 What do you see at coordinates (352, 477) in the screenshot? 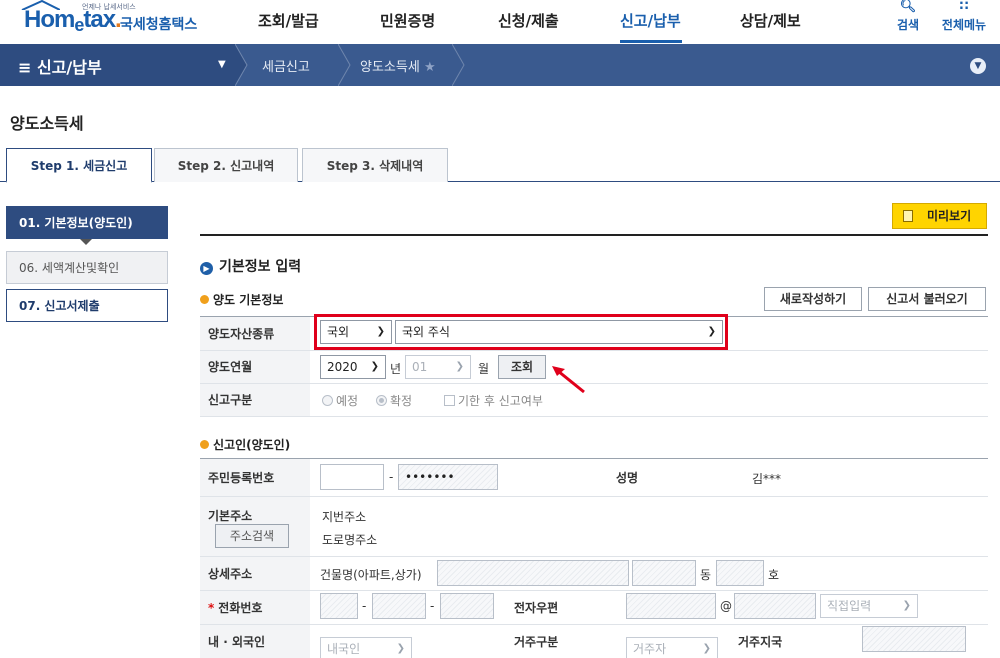
I see `rrn-front-input` at bounding box center [352, 477].